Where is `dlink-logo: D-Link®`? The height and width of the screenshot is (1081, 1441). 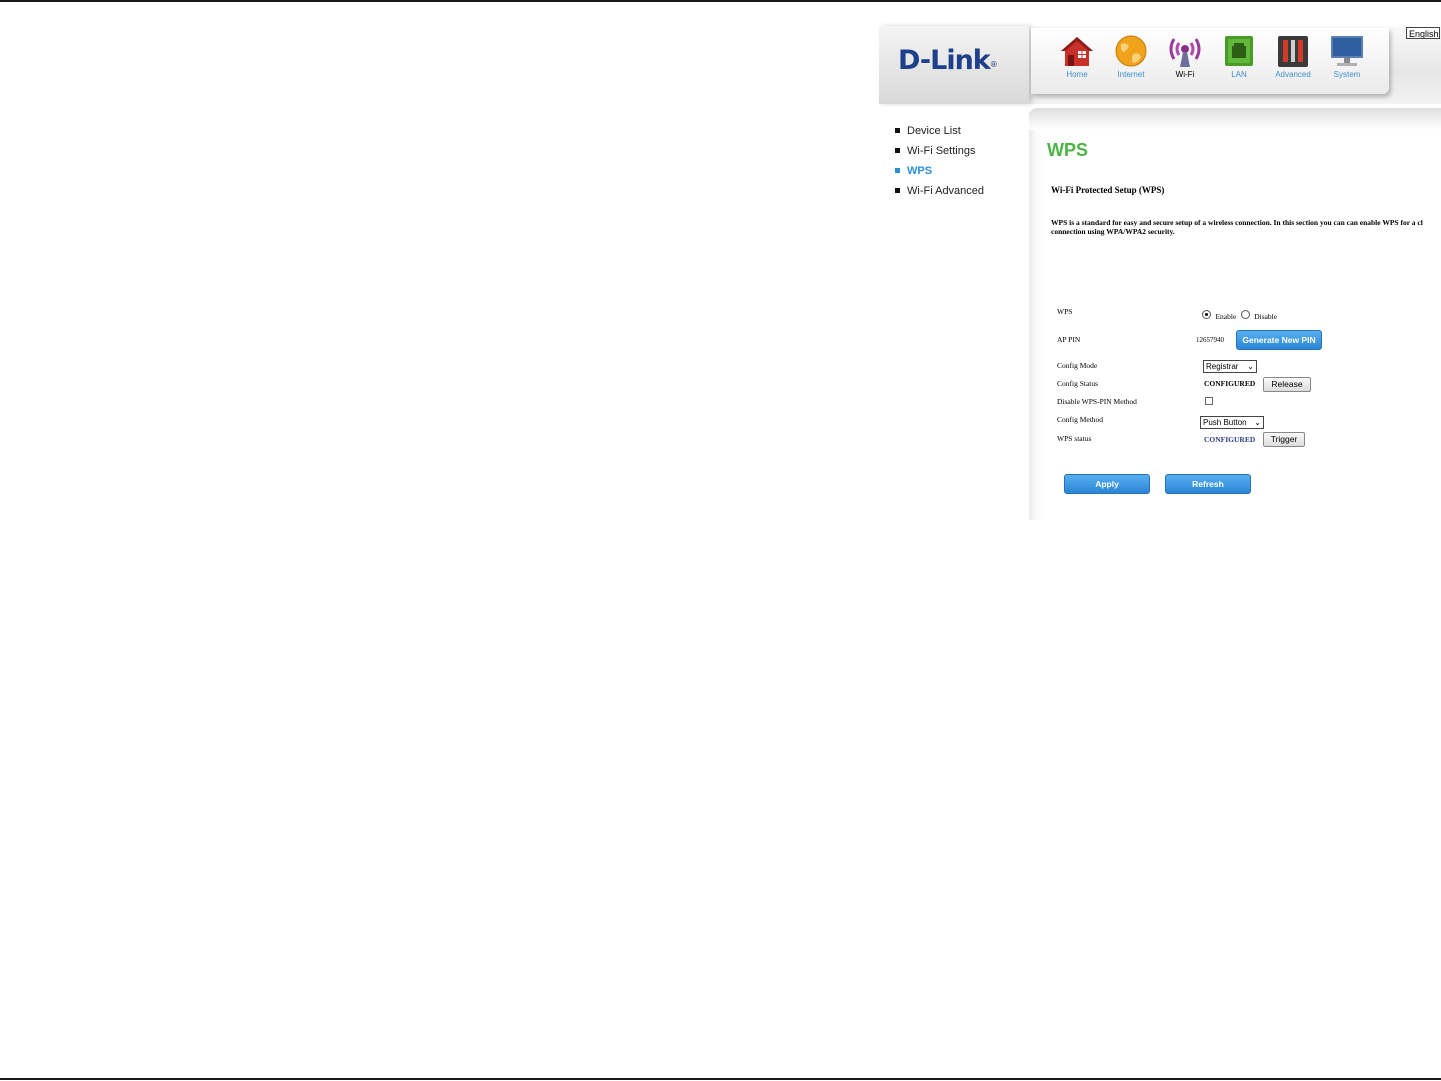 dlink-logo: D-Link® is located at coordinates (948, 61).